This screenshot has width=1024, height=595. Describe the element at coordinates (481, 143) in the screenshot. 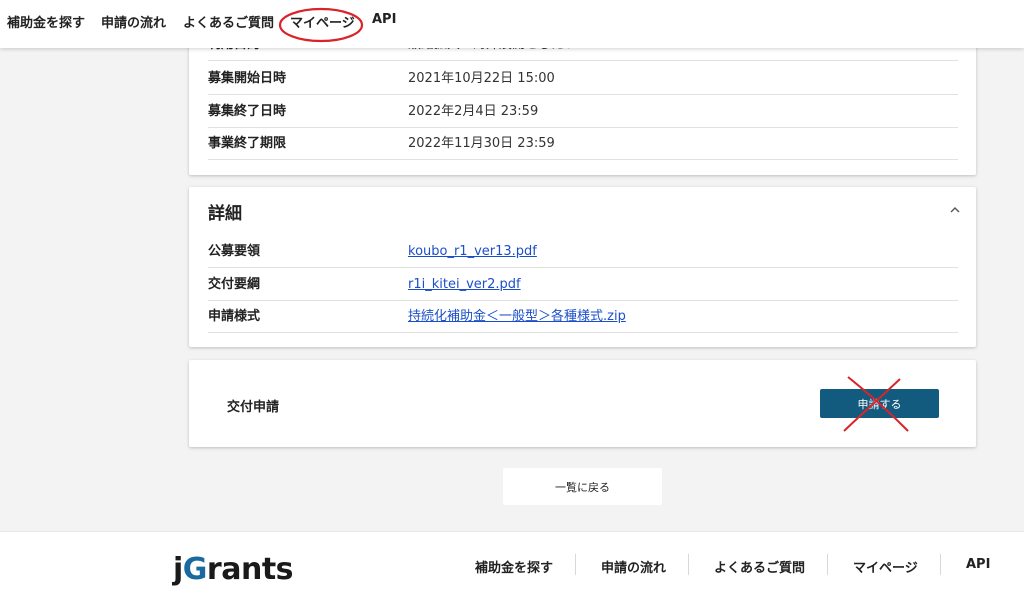

I see `row-value: 2022年11月30日 23:59` at that location.